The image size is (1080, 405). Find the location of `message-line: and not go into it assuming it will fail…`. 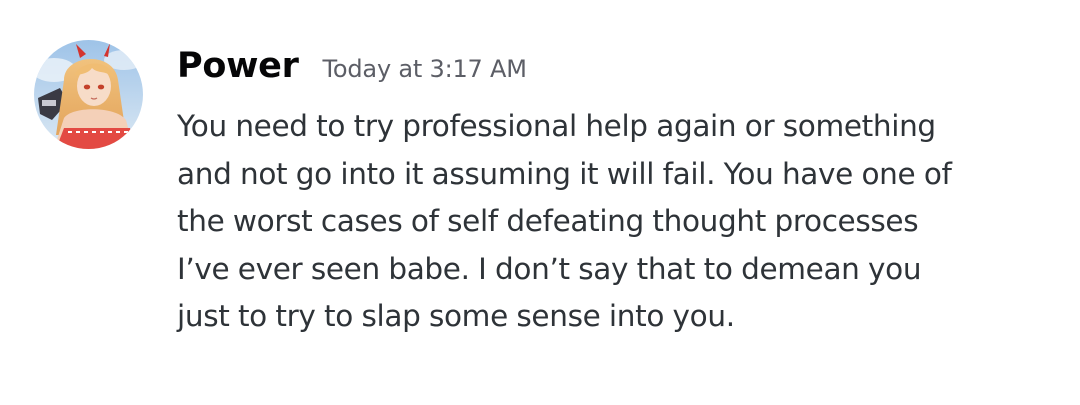

message-line: and not go into it assuming it will fail… is located at coordinates (564, 173).